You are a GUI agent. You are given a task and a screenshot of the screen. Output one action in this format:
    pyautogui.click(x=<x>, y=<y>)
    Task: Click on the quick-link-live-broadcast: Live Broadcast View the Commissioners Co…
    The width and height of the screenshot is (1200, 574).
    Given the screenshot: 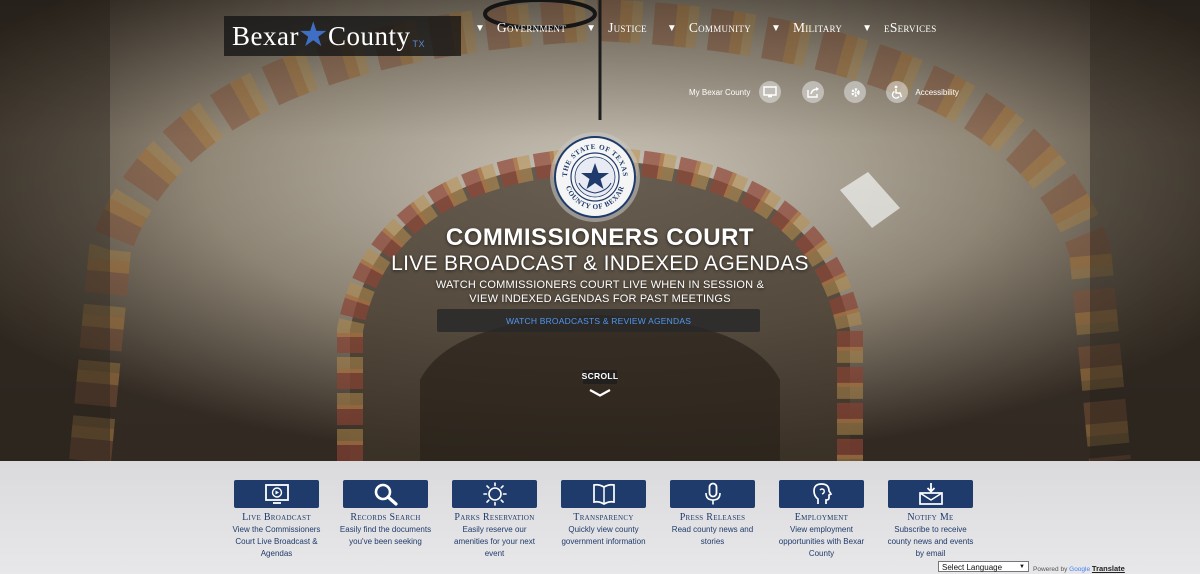 What is the action you would take?
    pyautogui.click(x=276, y=520)
    